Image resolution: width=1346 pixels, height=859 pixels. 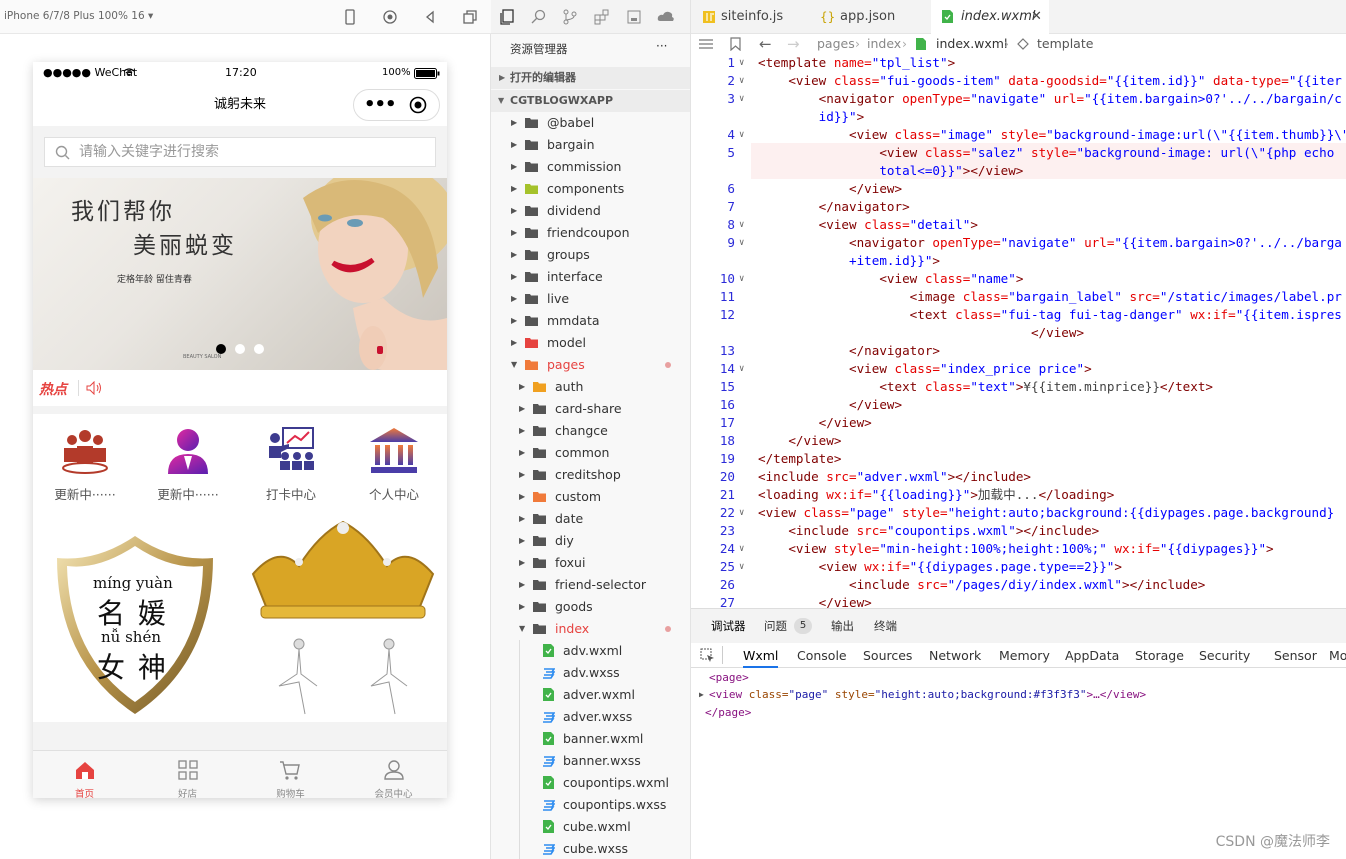 What do you see at coordinates (940, 567) in the screenshot?
I see `code-line: <view wx:if="{{diypages.page.type==2}}">` at bounding box center [940, 567].